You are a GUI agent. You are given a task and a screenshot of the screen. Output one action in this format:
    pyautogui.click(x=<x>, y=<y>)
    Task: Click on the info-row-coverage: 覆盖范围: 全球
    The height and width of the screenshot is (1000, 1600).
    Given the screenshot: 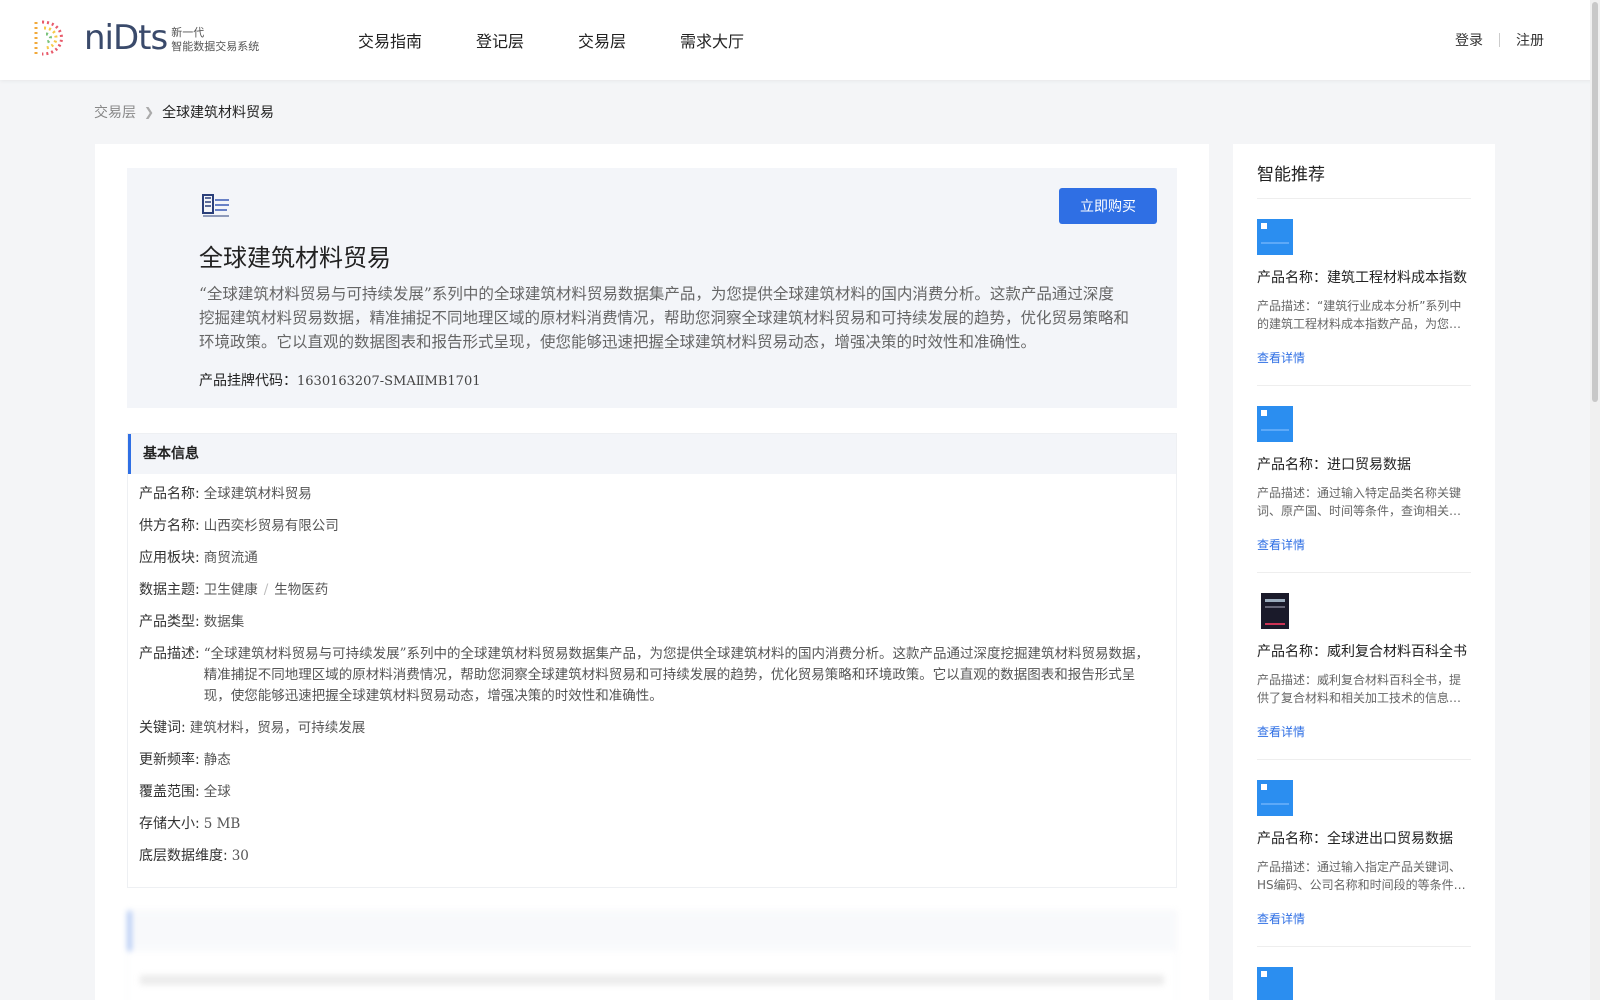 What is the action you would take?
    pyautogui.click(x=185, y=792)
    